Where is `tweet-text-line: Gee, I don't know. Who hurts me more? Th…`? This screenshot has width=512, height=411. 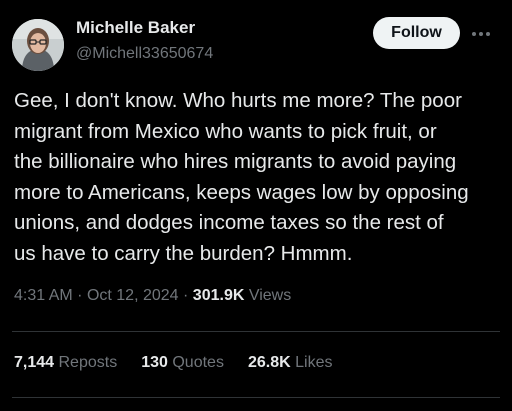 tweet-text-line: Gee, I don't know. Who hurts me more? Th… is located at coordinates (238, 100).